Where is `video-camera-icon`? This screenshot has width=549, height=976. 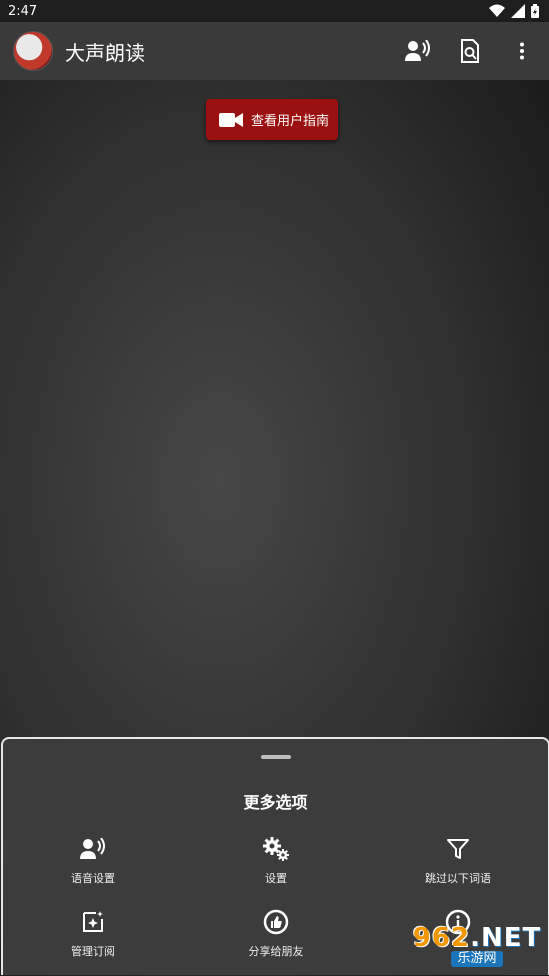
video-camera-icon is located at coordinates (231, 120).